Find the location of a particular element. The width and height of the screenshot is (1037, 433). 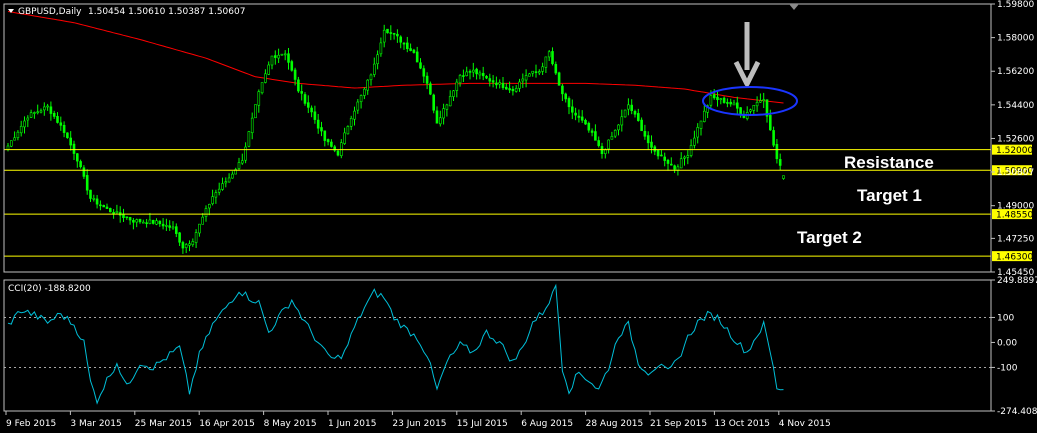

x-tick-label: 1 Jun 2015 is located at coordinates (352, 424).